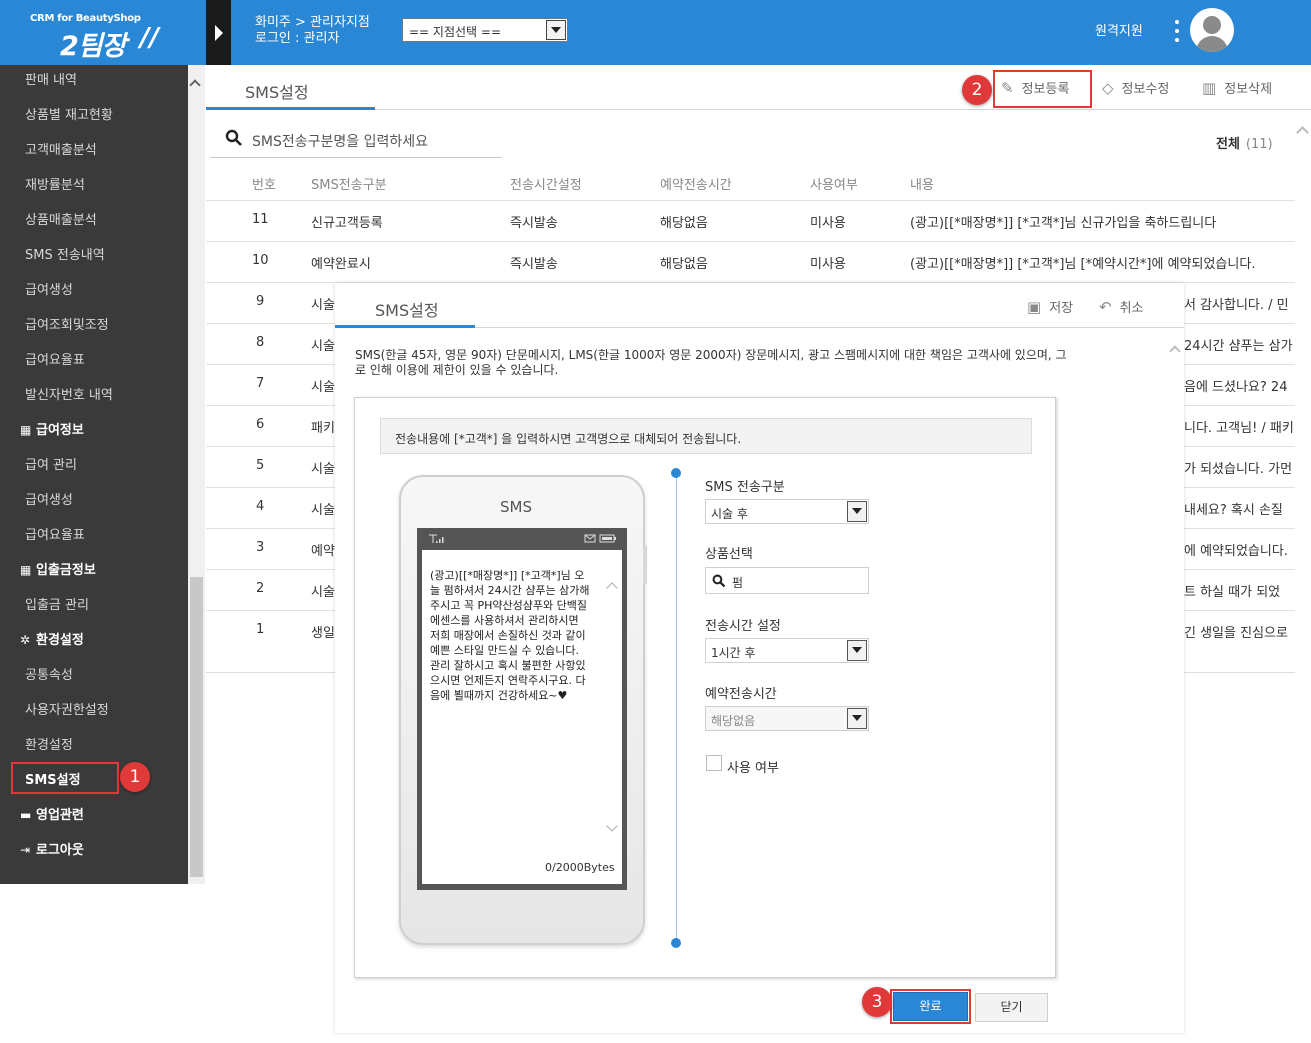  What do you see at coordinates (60, 640) in the screenshot?
I see `sidebar-group-label: 환경설정` at bounding box center [60, 640].